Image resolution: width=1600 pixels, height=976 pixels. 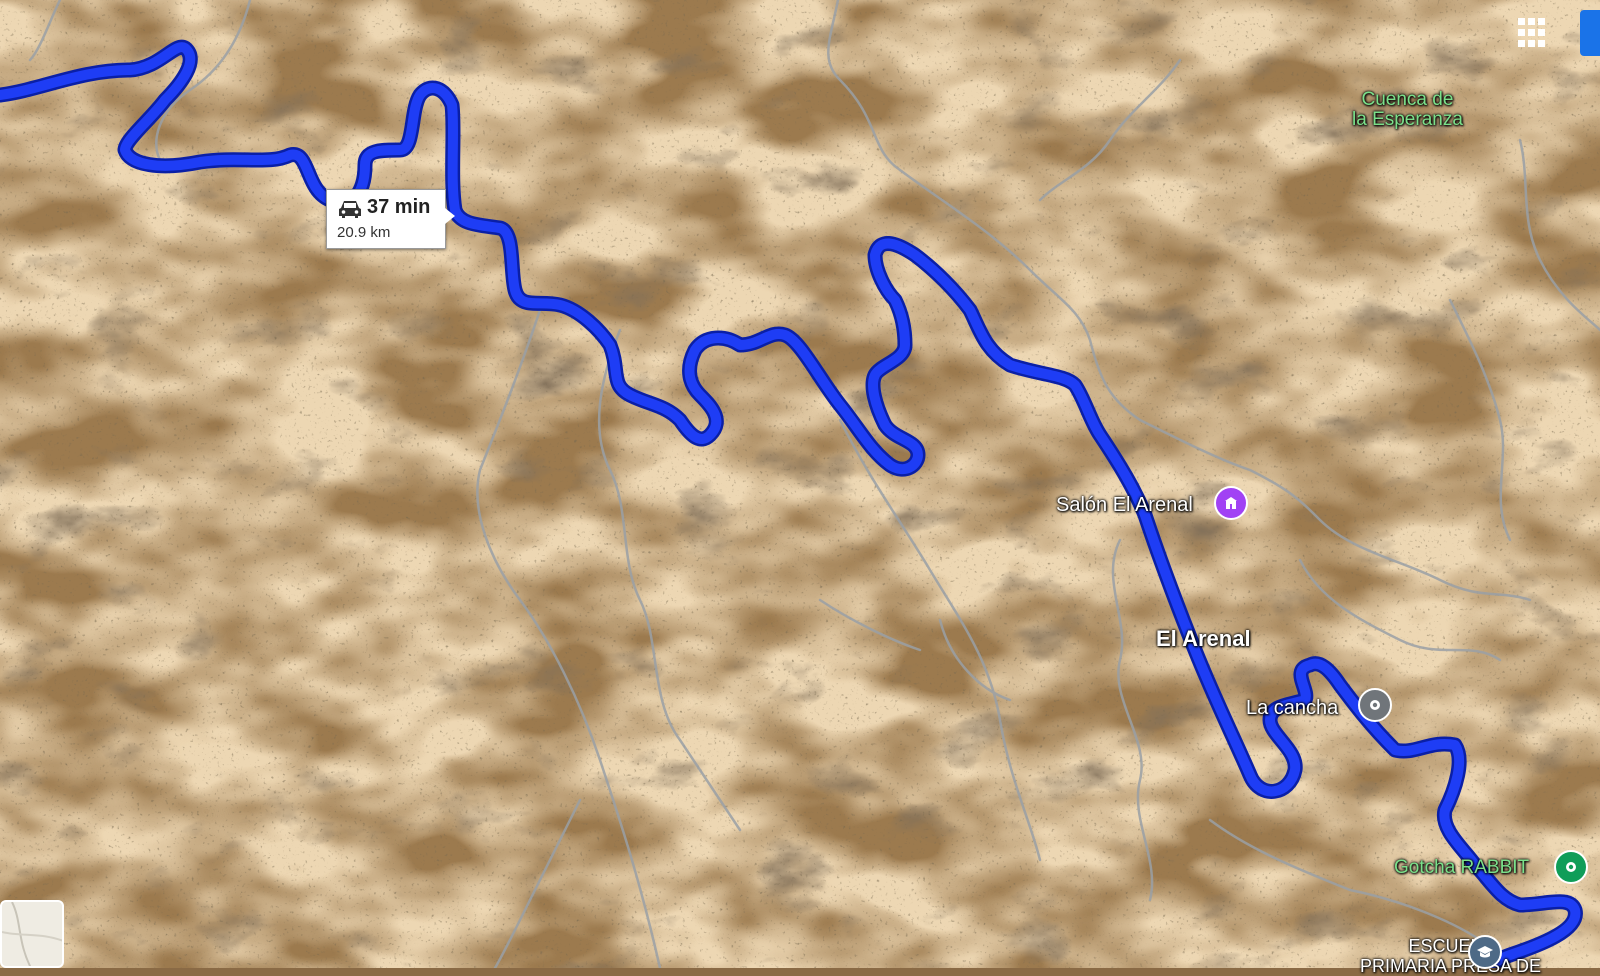 I want to click on map-layer-toggle, so click(x=32, y=934).